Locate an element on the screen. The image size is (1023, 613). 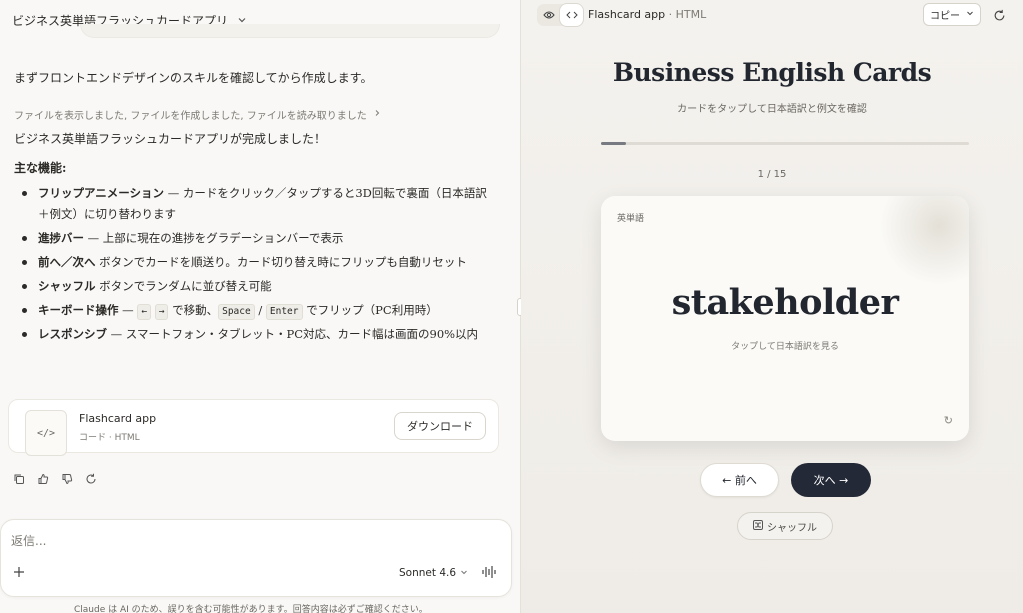
progress-bar is located at coordinates (785, 143).